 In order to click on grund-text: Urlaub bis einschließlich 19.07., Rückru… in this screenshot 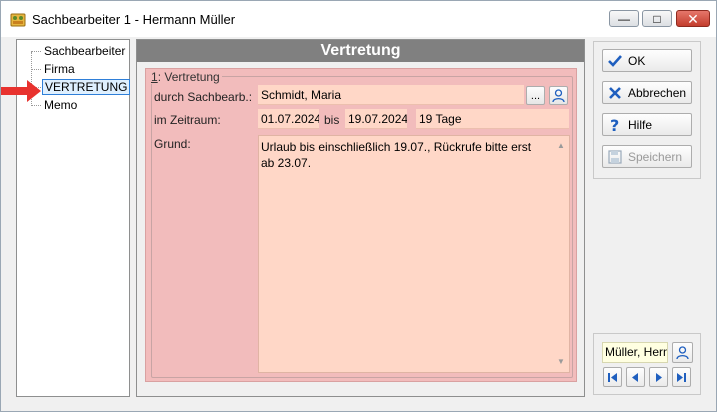, I will do `click(396, 155)`.